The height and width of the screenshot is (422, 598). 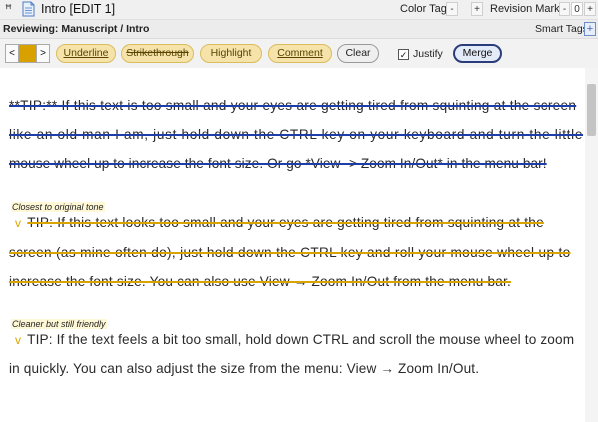 What do you see at coordinates (403, 54) in the screenshot?
I see `justify-checkbox: ✓` at bounding box center [403, 54].